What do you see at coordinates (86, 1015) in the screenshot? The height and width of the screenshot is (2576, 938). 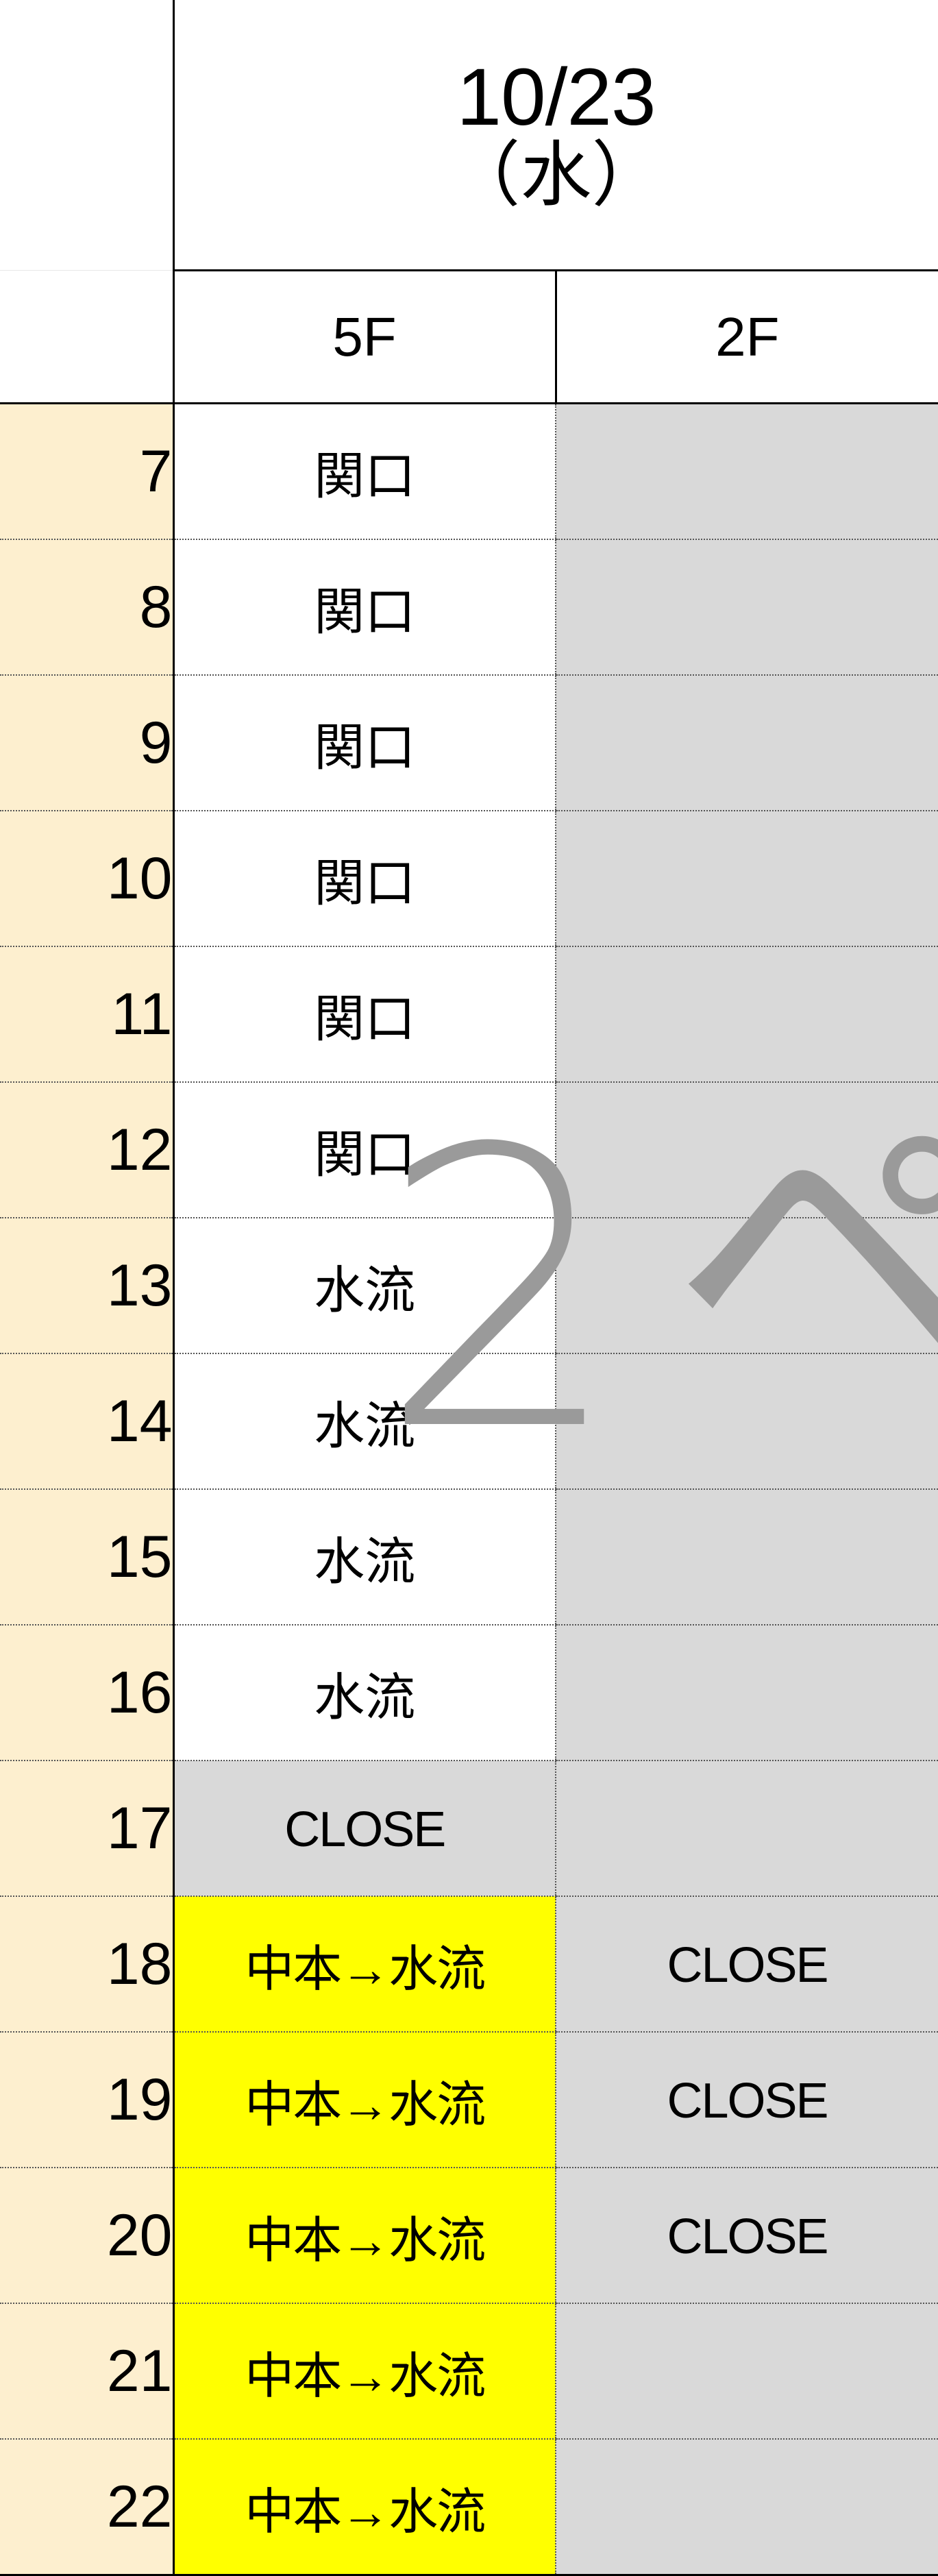 I see `hour-label: 11` at bounding box center [86, 1015].